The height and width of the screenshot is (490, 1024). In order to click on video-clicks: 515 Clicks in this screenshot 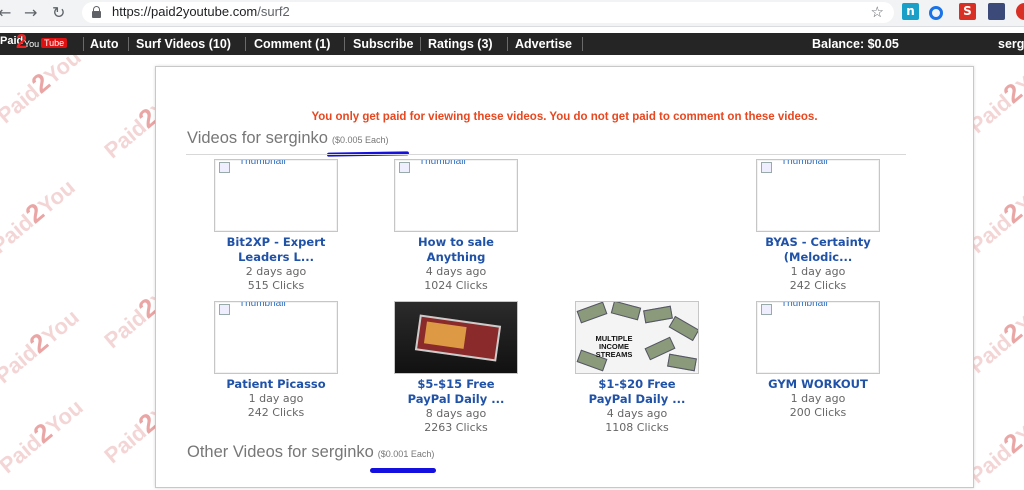, I will do `click(276, 285)`.